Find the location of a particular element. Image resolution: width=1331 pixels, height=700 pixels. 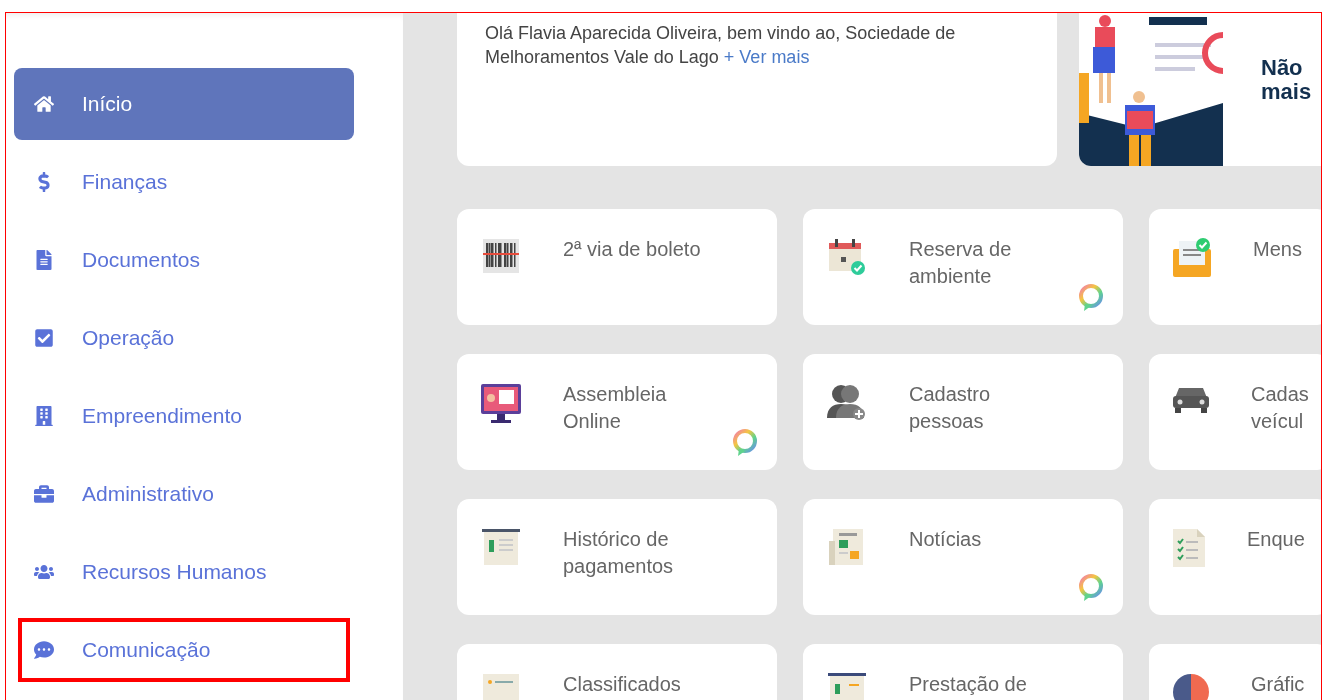

users-add-icon is located at coordinates (847, 402).